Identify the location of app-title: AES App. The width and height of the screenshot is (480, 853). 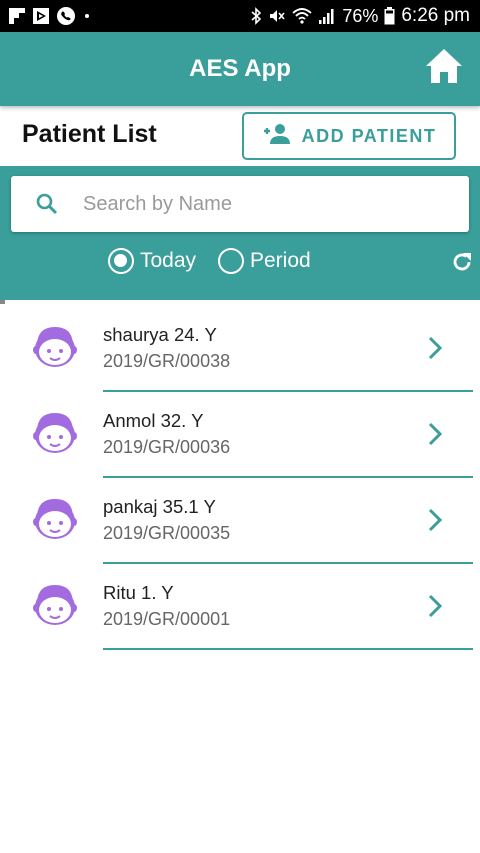
(240, 68).